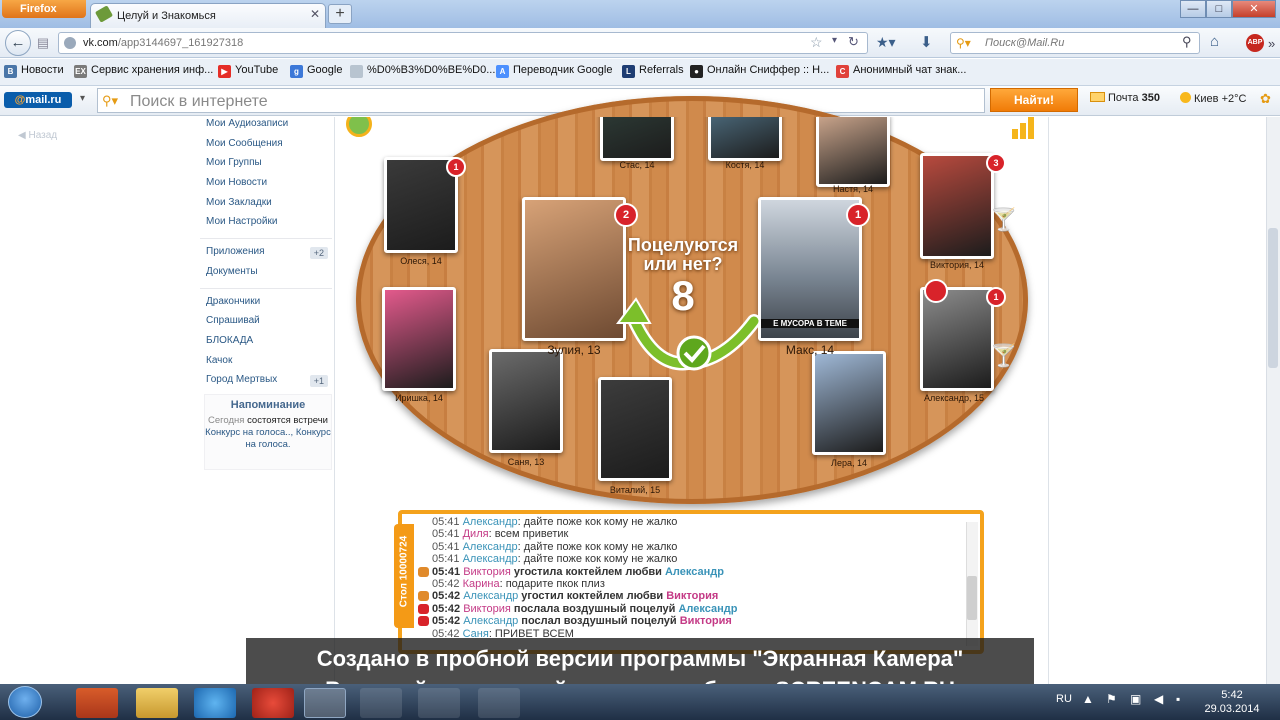  What do you see at coordinates (38, 100) in the screenshot?
I see `mailru-logo: @mail.ru` at bounding box center [38, 100].